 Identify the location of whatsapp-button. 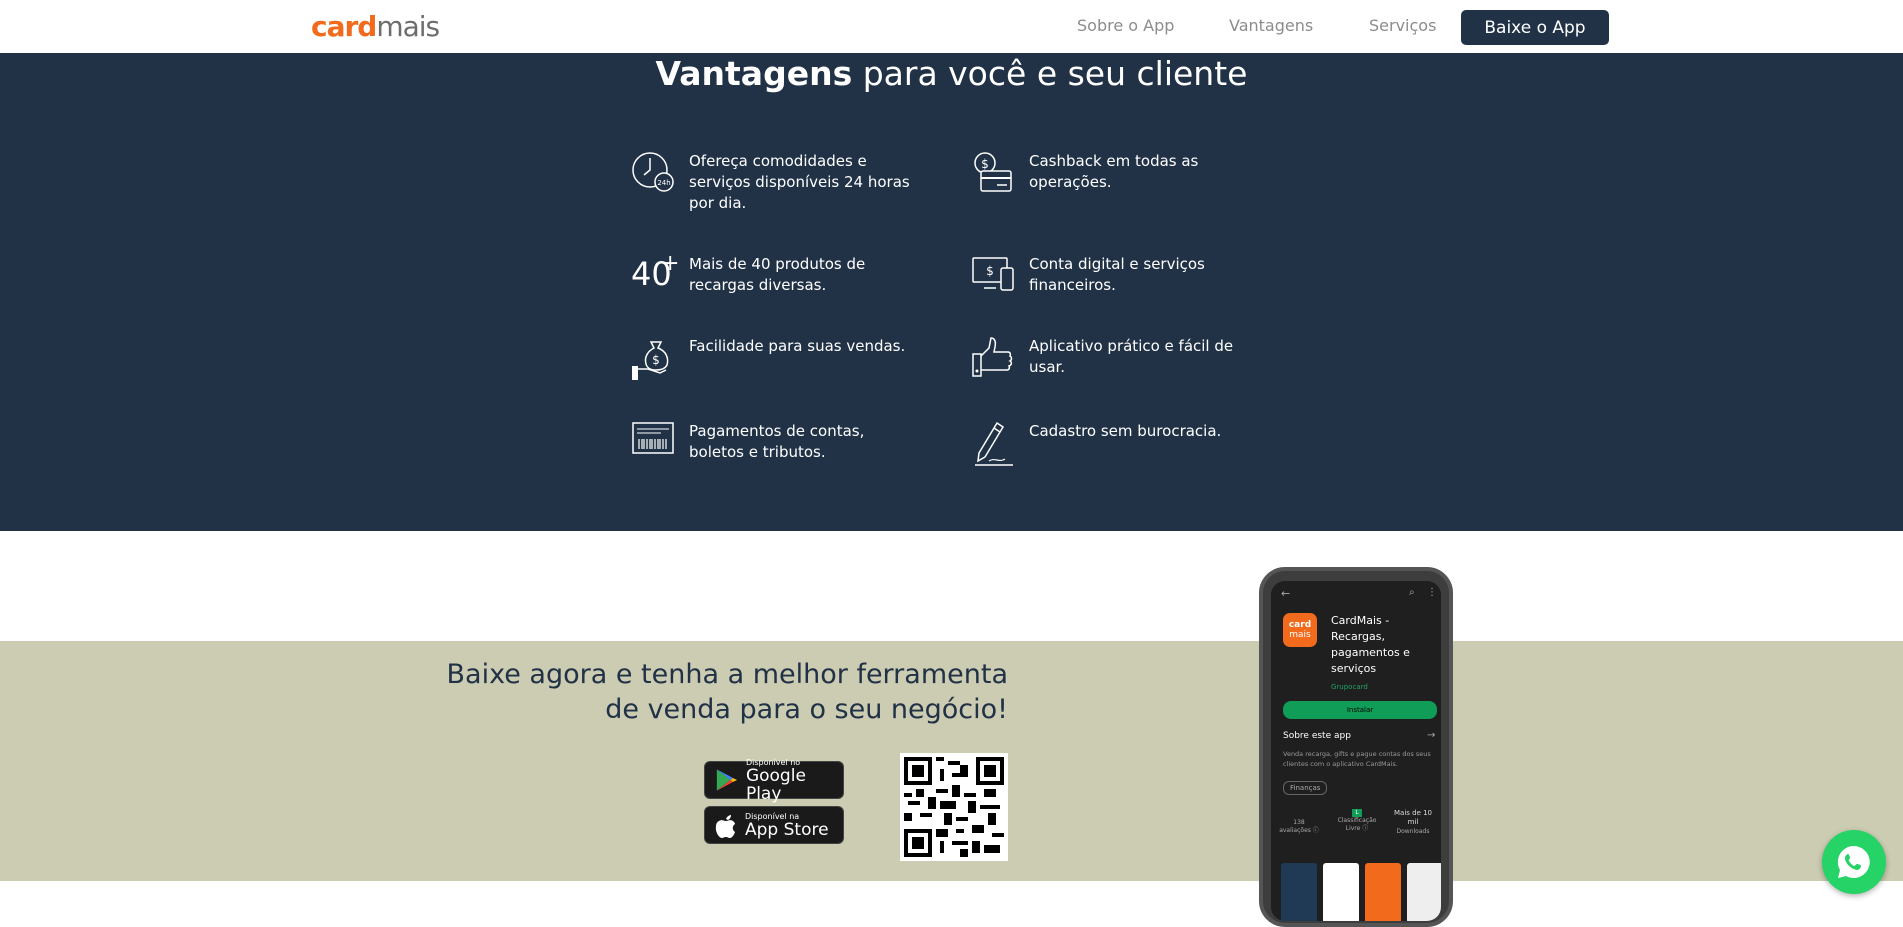
(1854, 862).